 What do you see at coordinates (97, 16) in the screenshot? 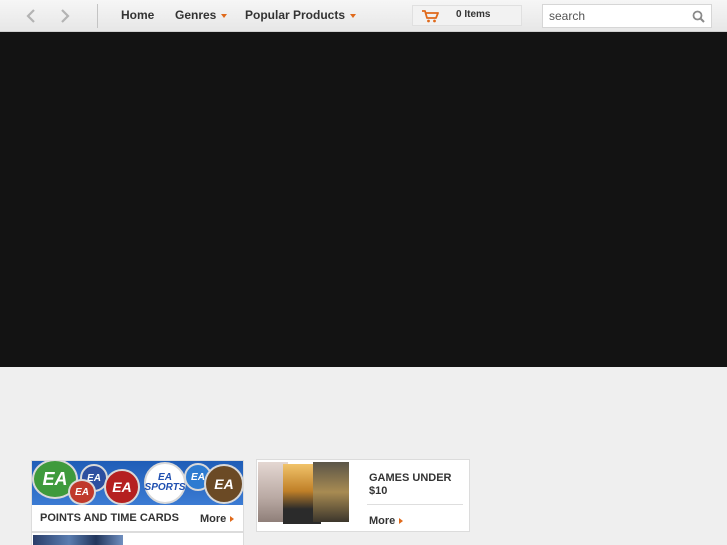
I see `nav-divider` at bounding box center [97, 16].